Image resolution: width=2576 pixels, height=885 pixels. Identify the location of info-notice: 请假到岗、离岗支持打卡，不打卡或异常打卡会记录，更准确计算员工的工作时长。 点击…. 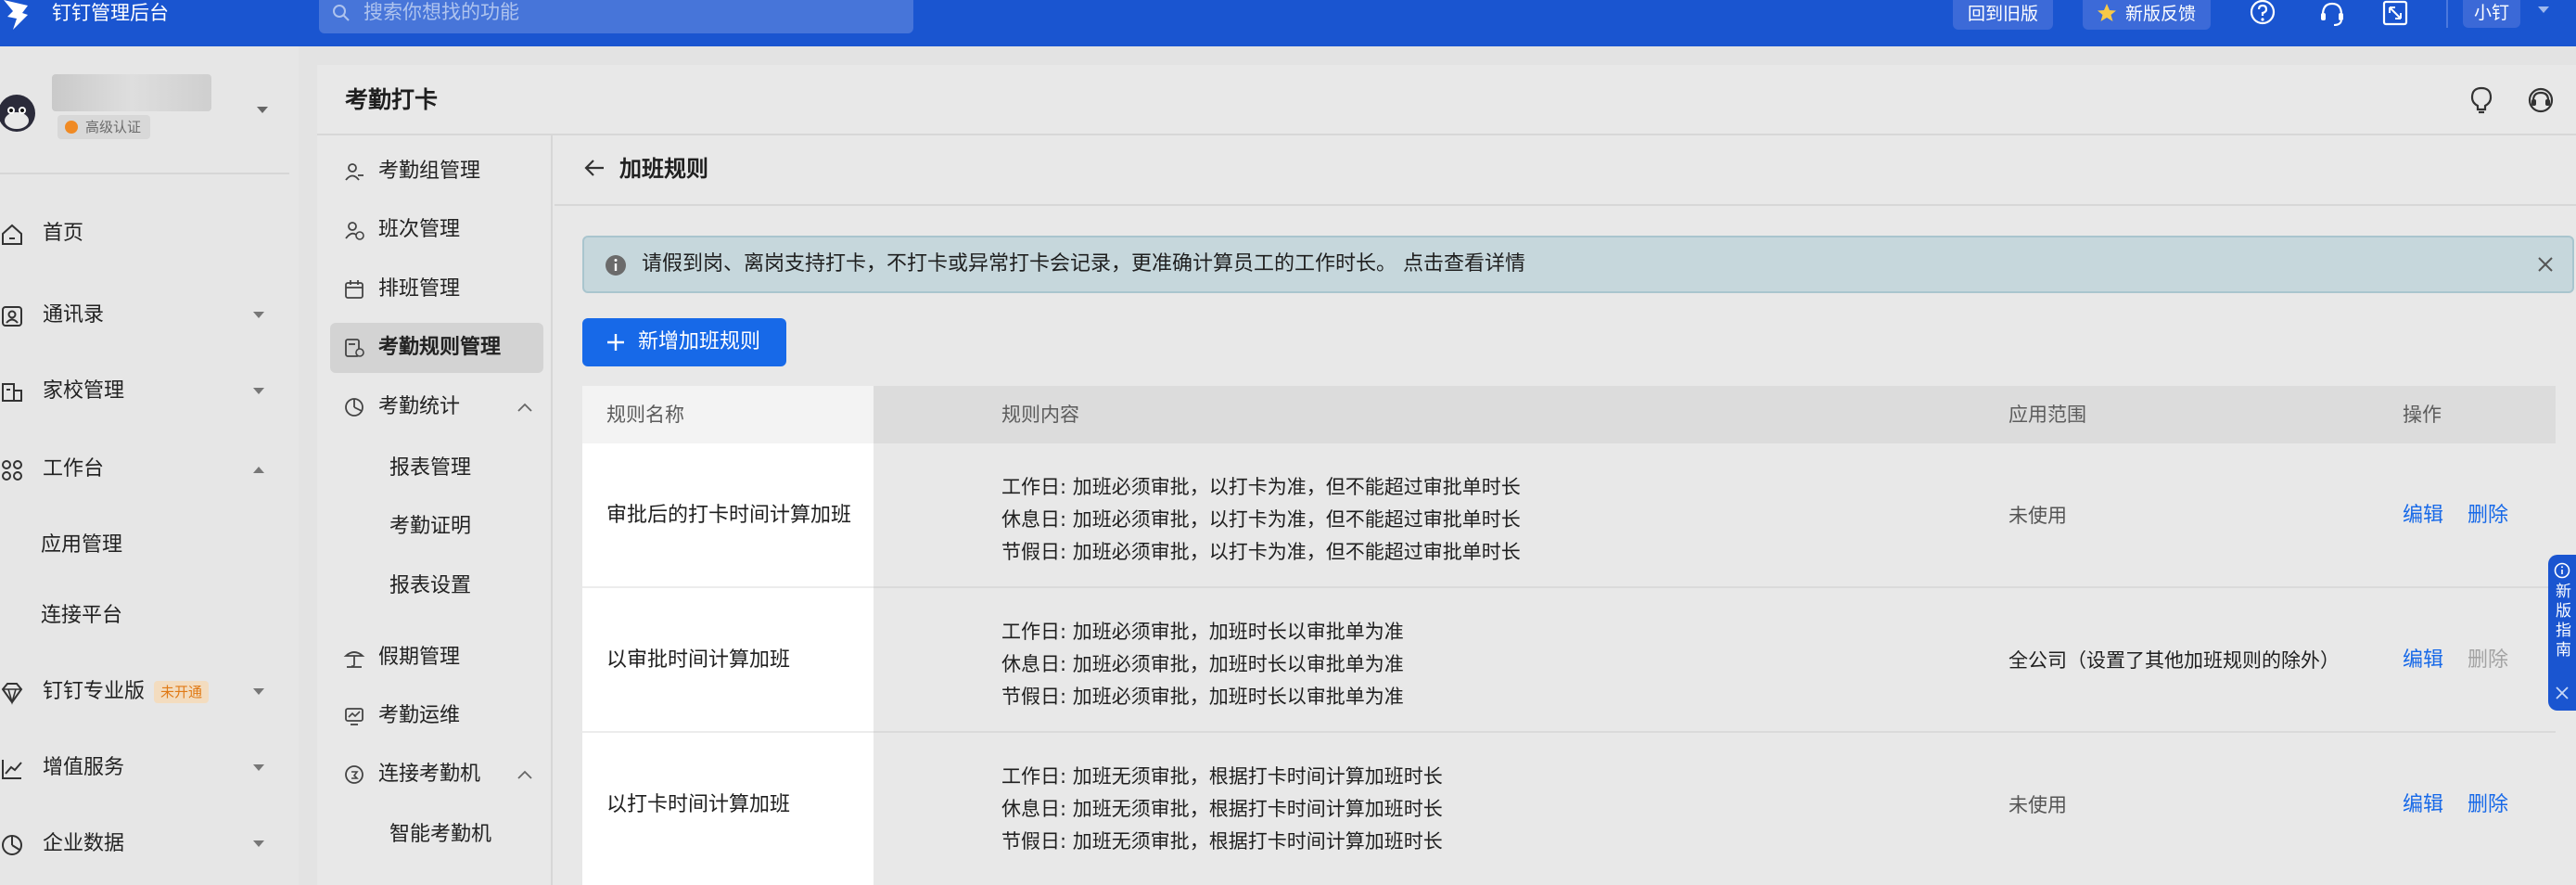
(1578, 265).